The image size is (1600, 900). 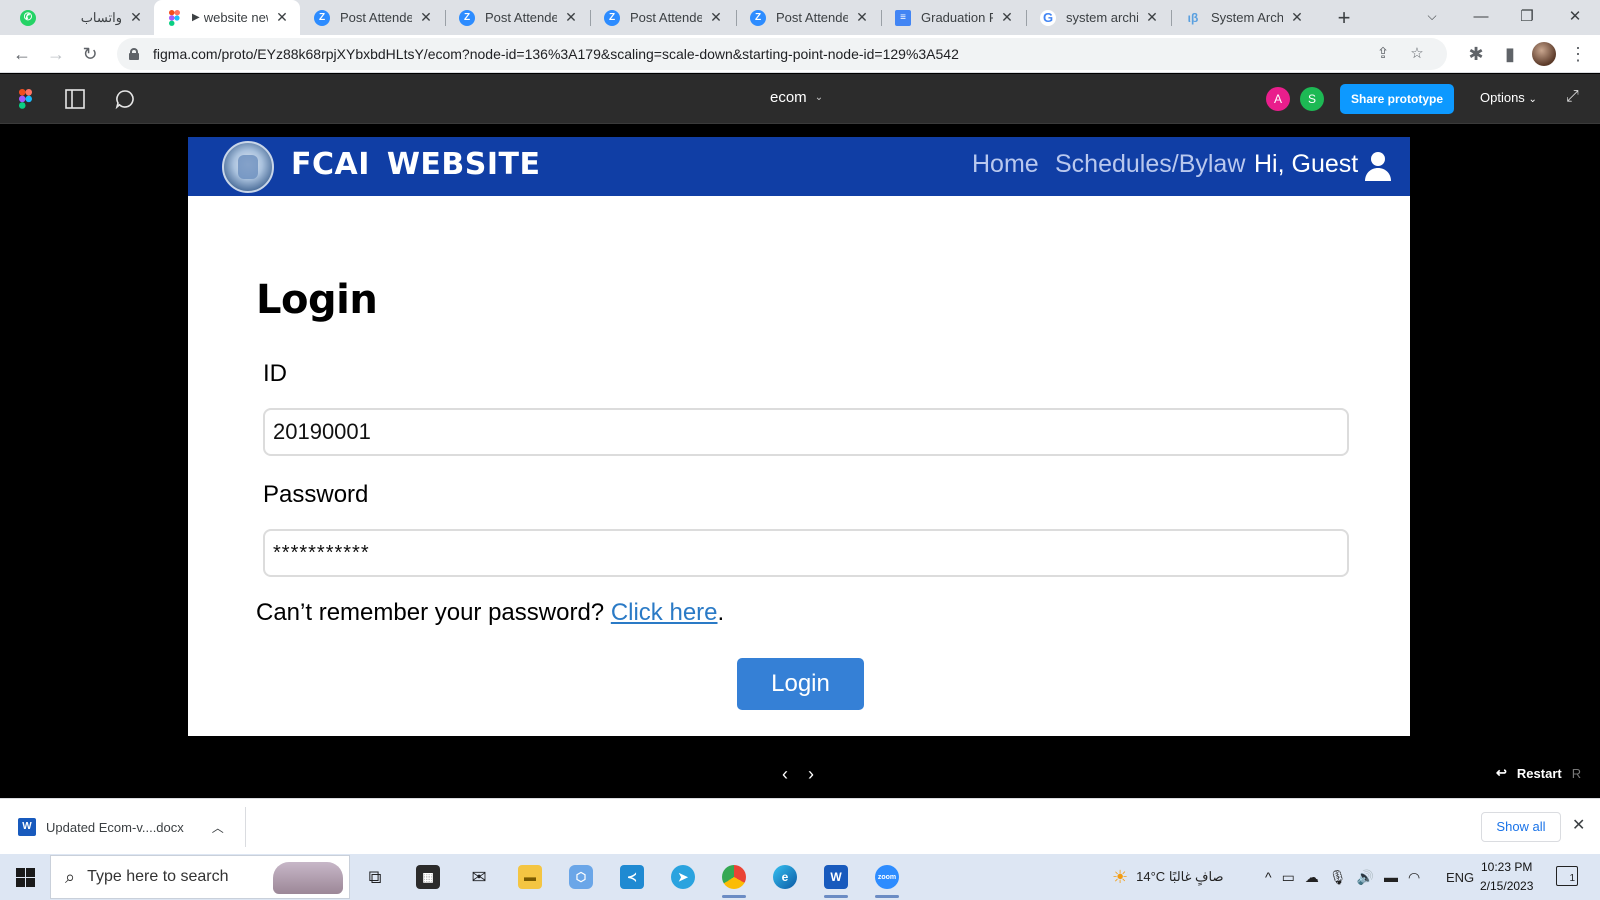 I want to click on restart-label: Restart, so click(x=1539, y=773).